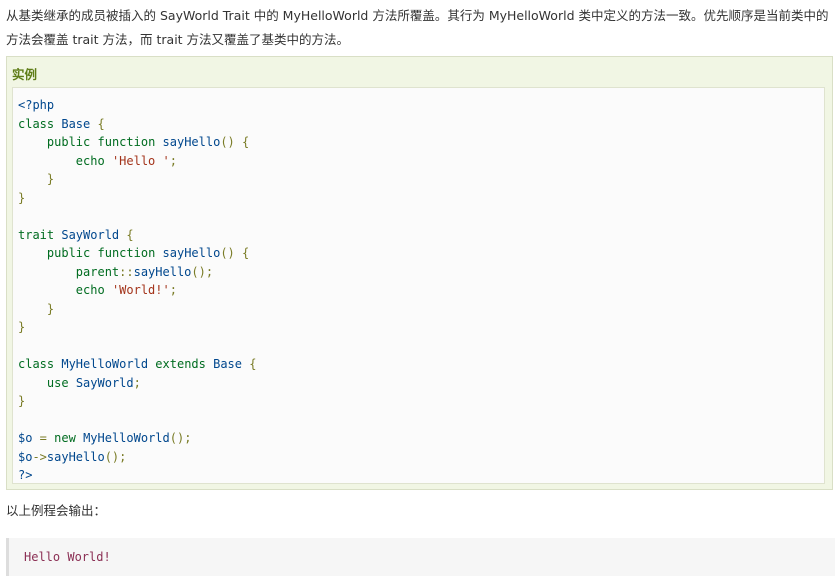 The height and width of the screenshot is (577, 835). I want to click on output-block: Hello World!, so click(420, 557).